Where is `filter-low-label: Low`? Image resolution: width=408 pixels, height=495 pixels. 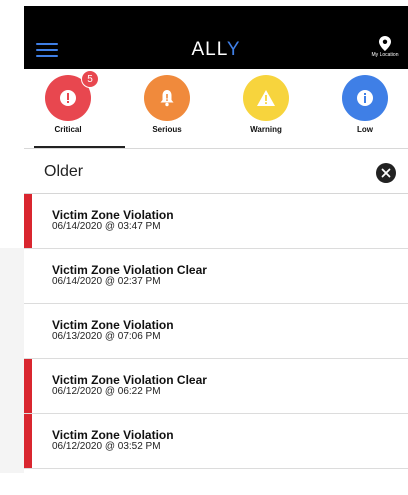 filter-low-label: Low is located at coordinates (365, 129).